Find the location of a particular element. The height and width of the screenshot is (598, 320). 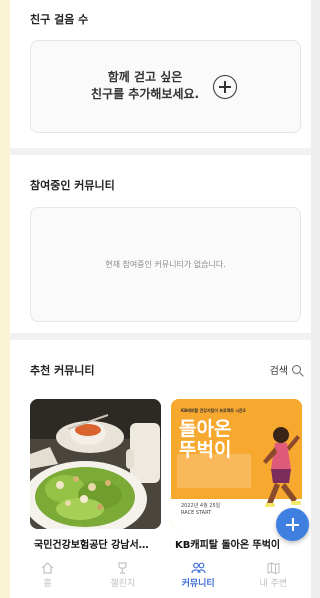

friends-steps-title: 친구 걸음 수 is located at coordinates (59, 19).